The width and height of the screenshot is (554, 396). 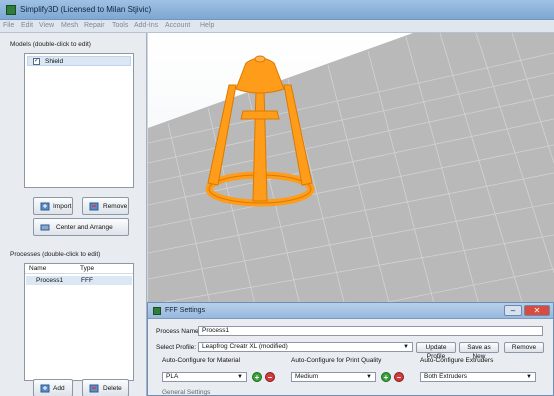 I want to click on remove-material-icon: –, so click(x=270, y=377).